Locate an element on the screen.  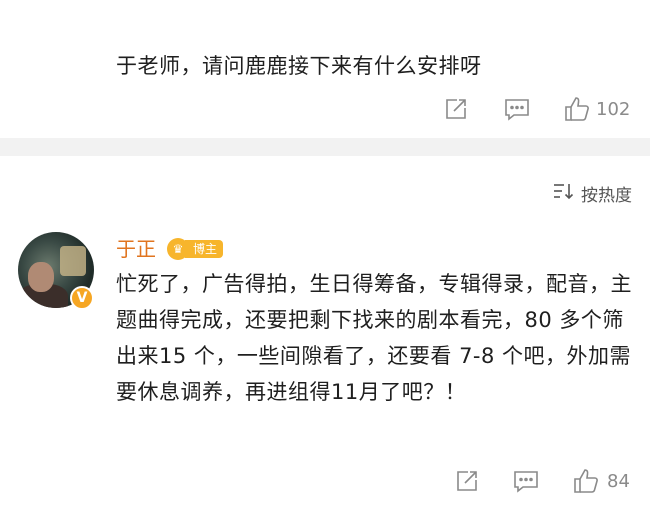
reply-like-count: 84 is located at coordinates (618, 481).